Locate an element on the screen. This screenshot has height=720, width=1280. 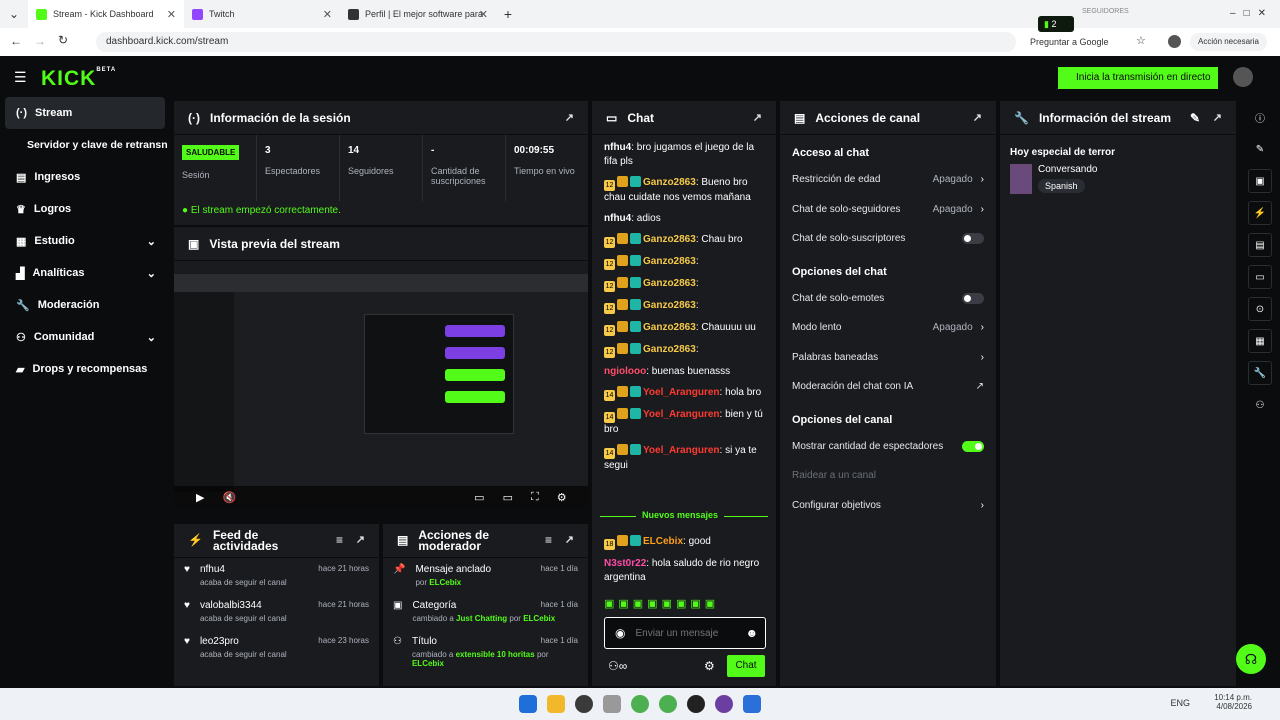
go-live-button: Inicia la transmisión en directo is located at coordinates (1138, 78).